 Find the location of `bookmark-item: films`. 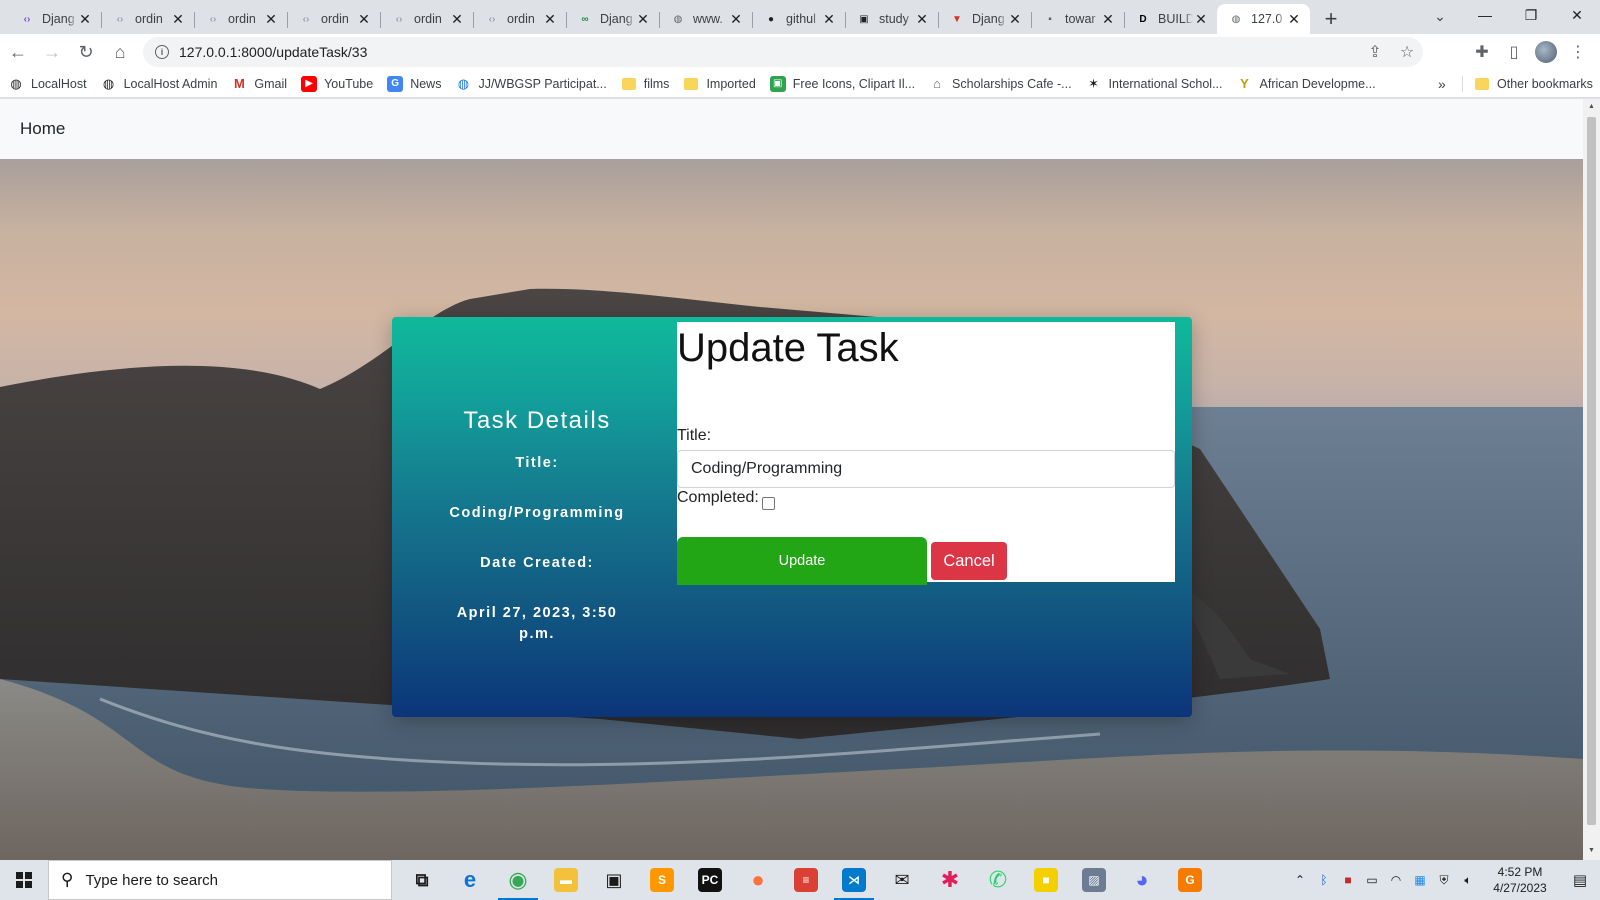

bookmark-item: films is located at coordinates (645, 84).